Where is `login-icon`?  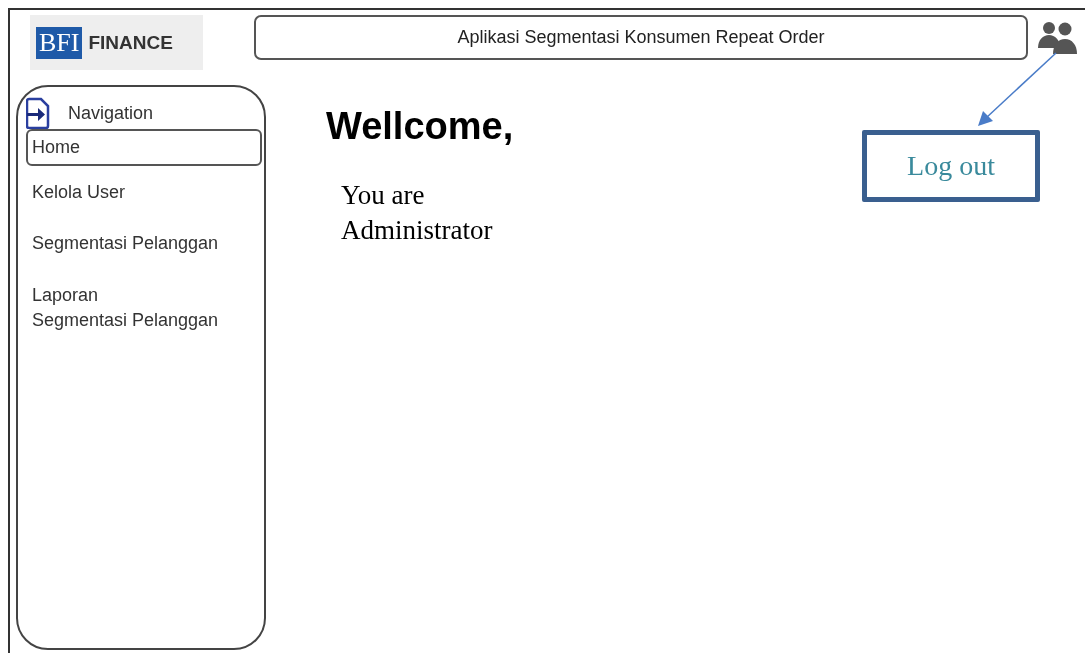 login-icon is located at coordinates (38, 113).